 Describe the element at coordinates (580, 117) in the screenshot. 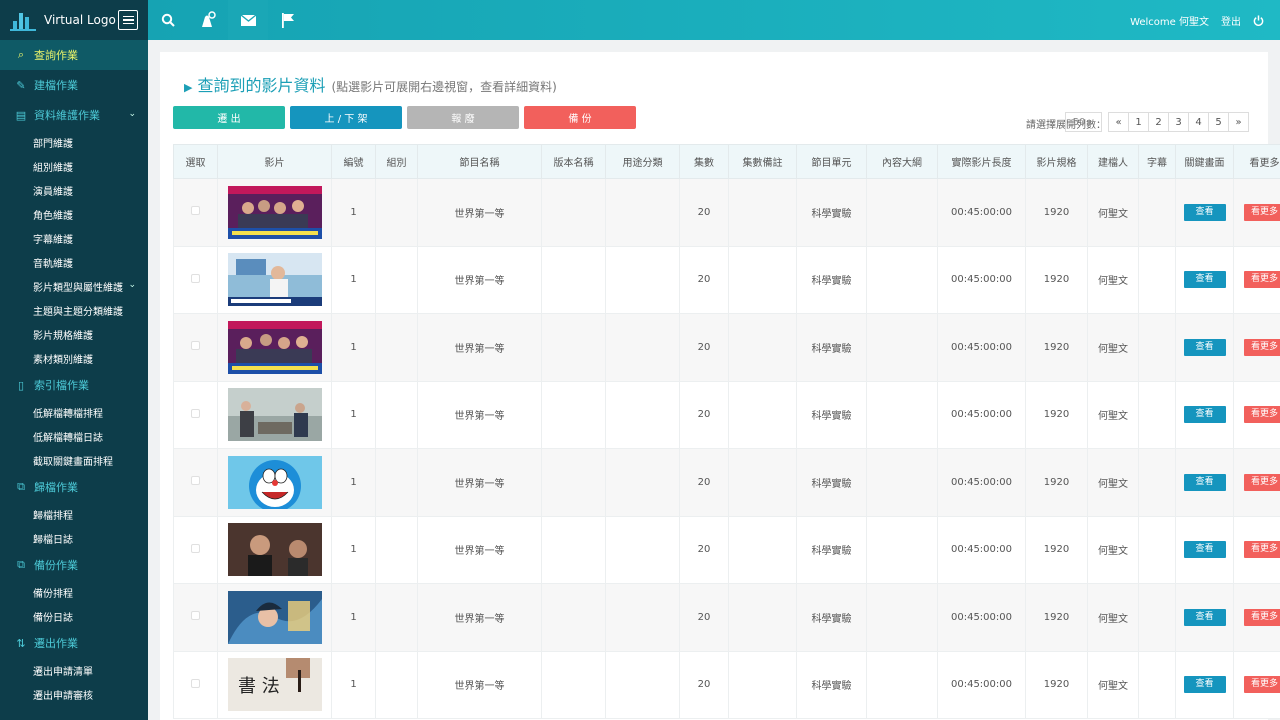

I see `backup-button: 備 份` at that location.